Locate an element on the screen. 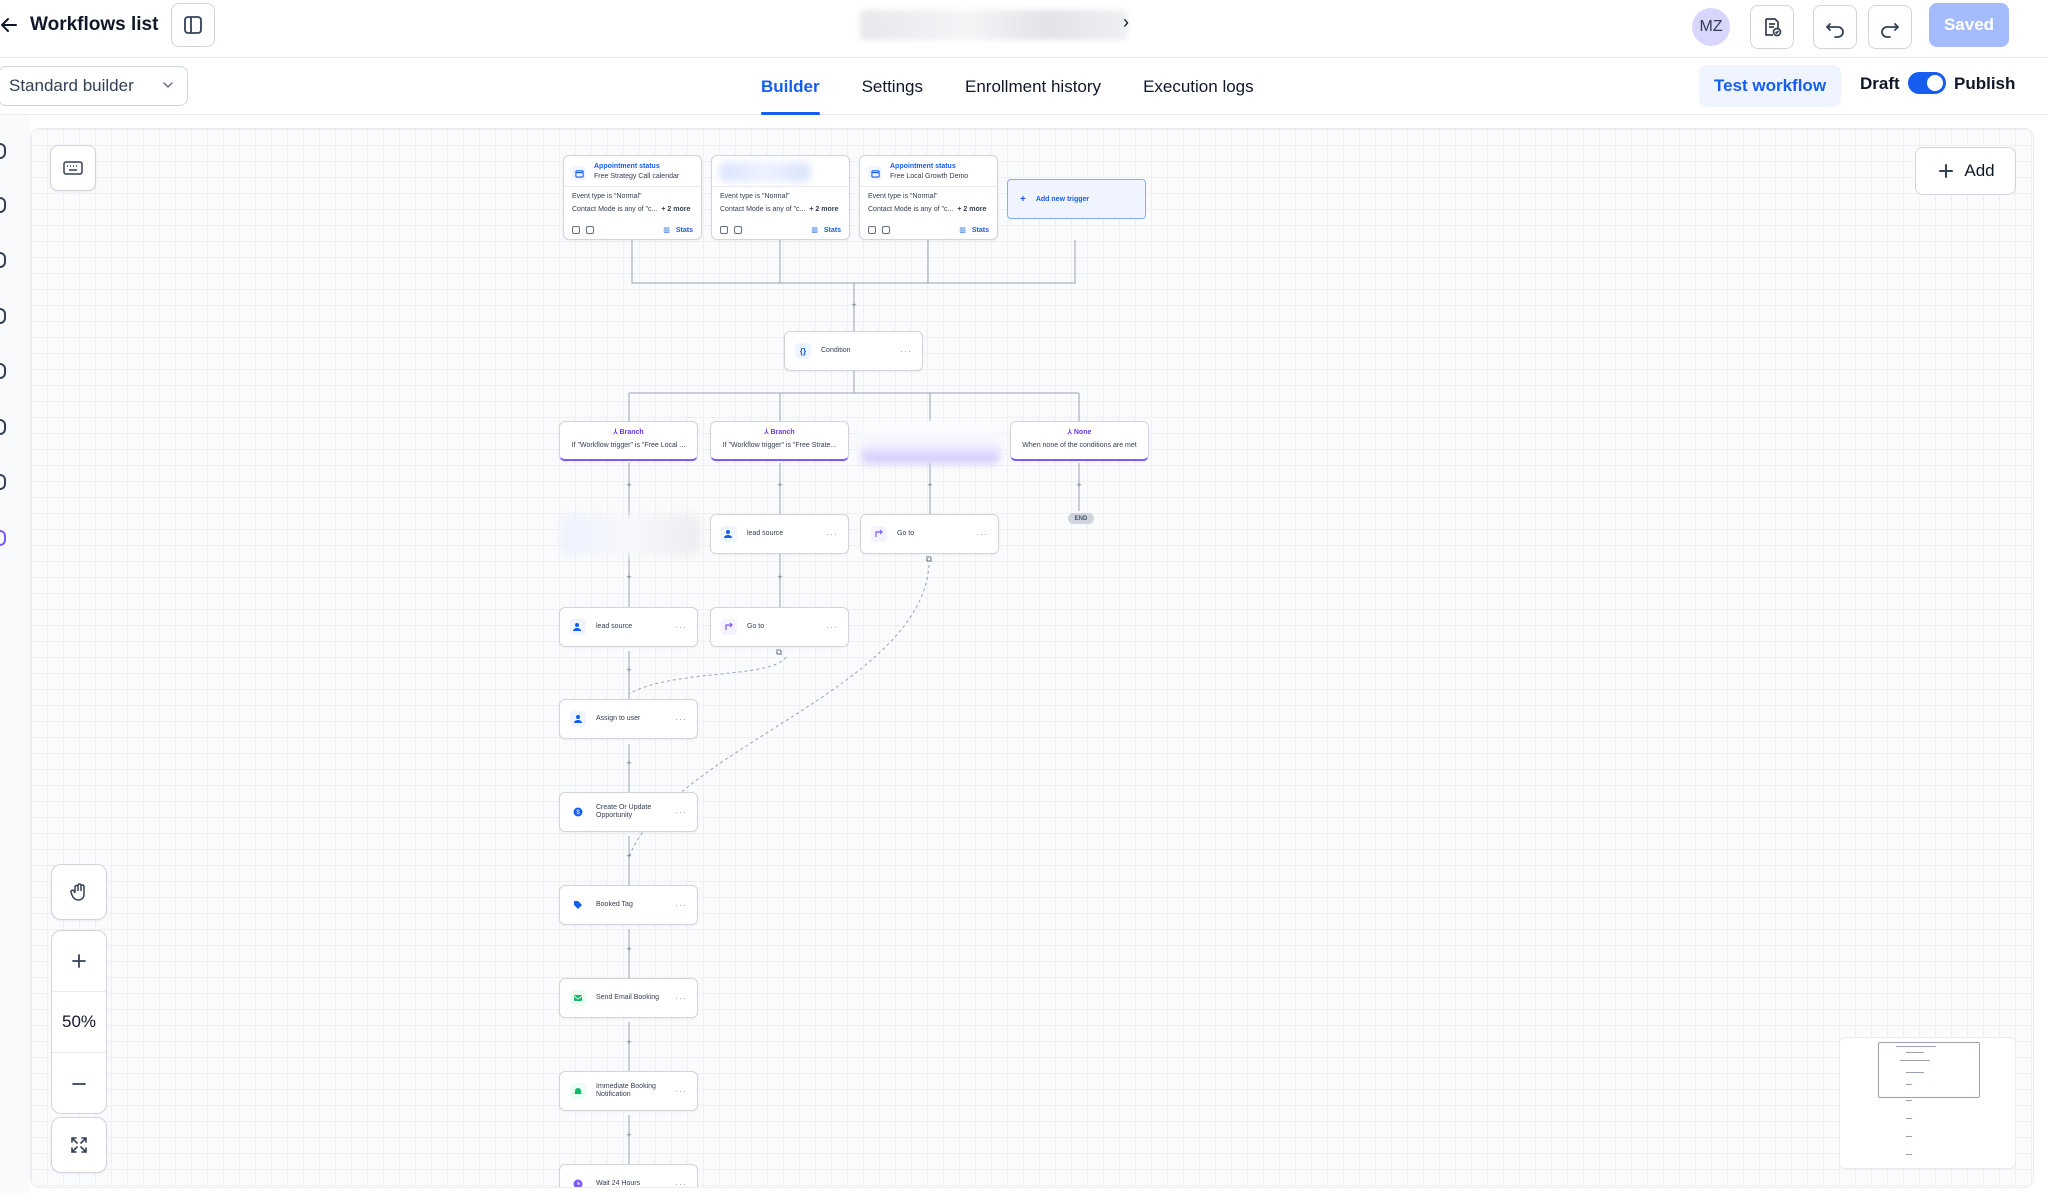 The width and height of the screenshot is (2048, 1193). action-node-blurred is located at coordinates (630, 535).